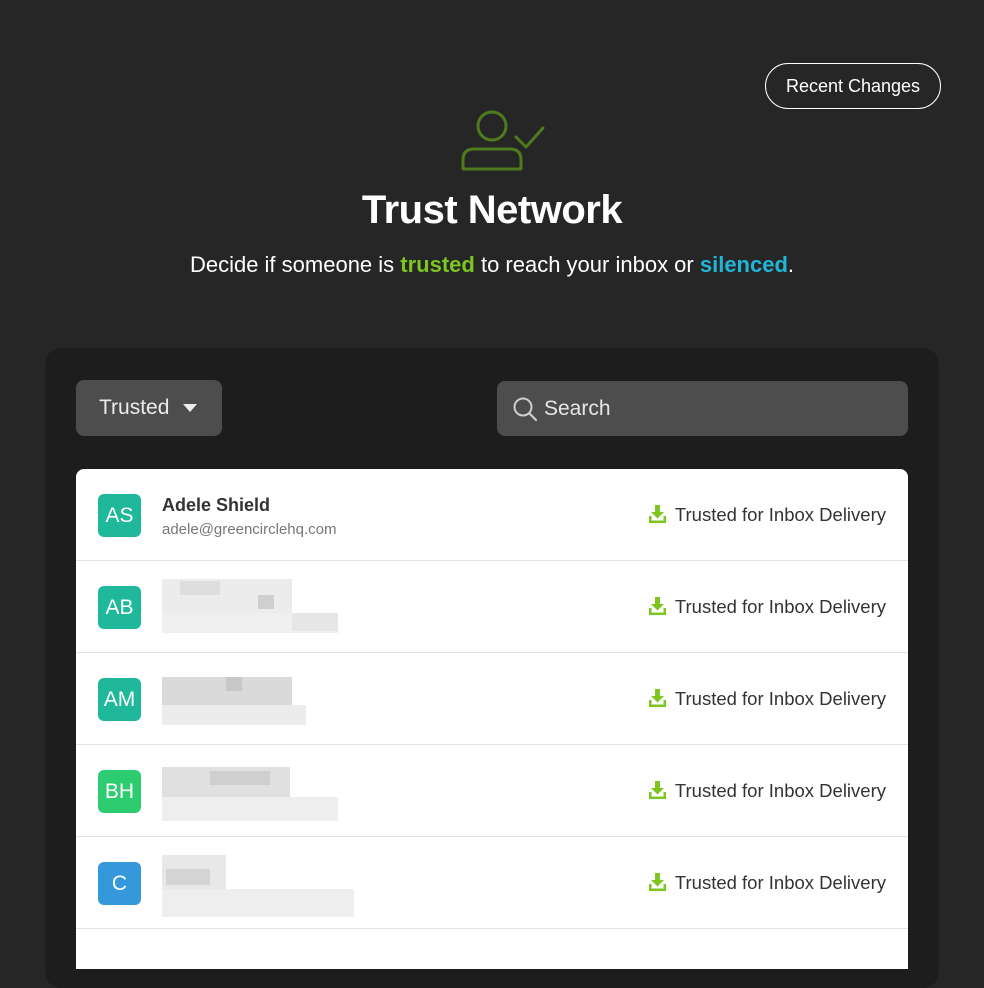 The image size is (984, 988). Describe the element at coordinates (492, 949) in the screenshot. I see `contact-row` at that location.